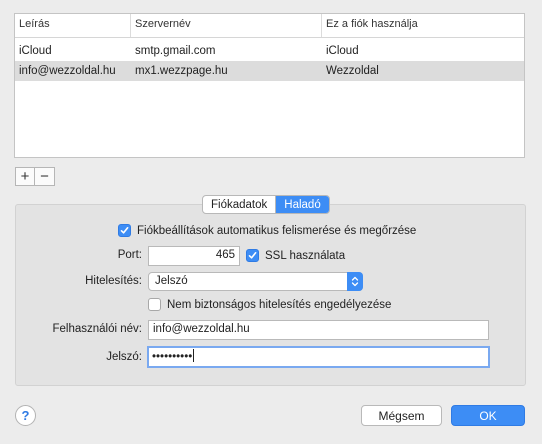 The image size is (542, 444). I want to click on insecure-auth-checkbox, so click(154, 304).